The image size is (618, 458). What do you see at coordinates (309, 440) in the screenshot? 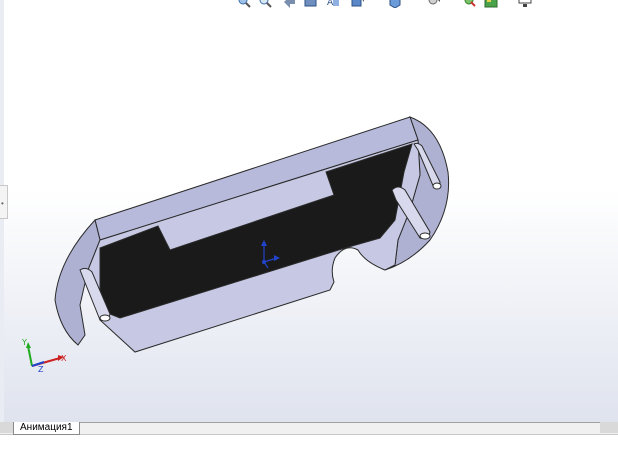
I see `bottom-tab-bar: Анимация1` at bounding box center [309, 440].